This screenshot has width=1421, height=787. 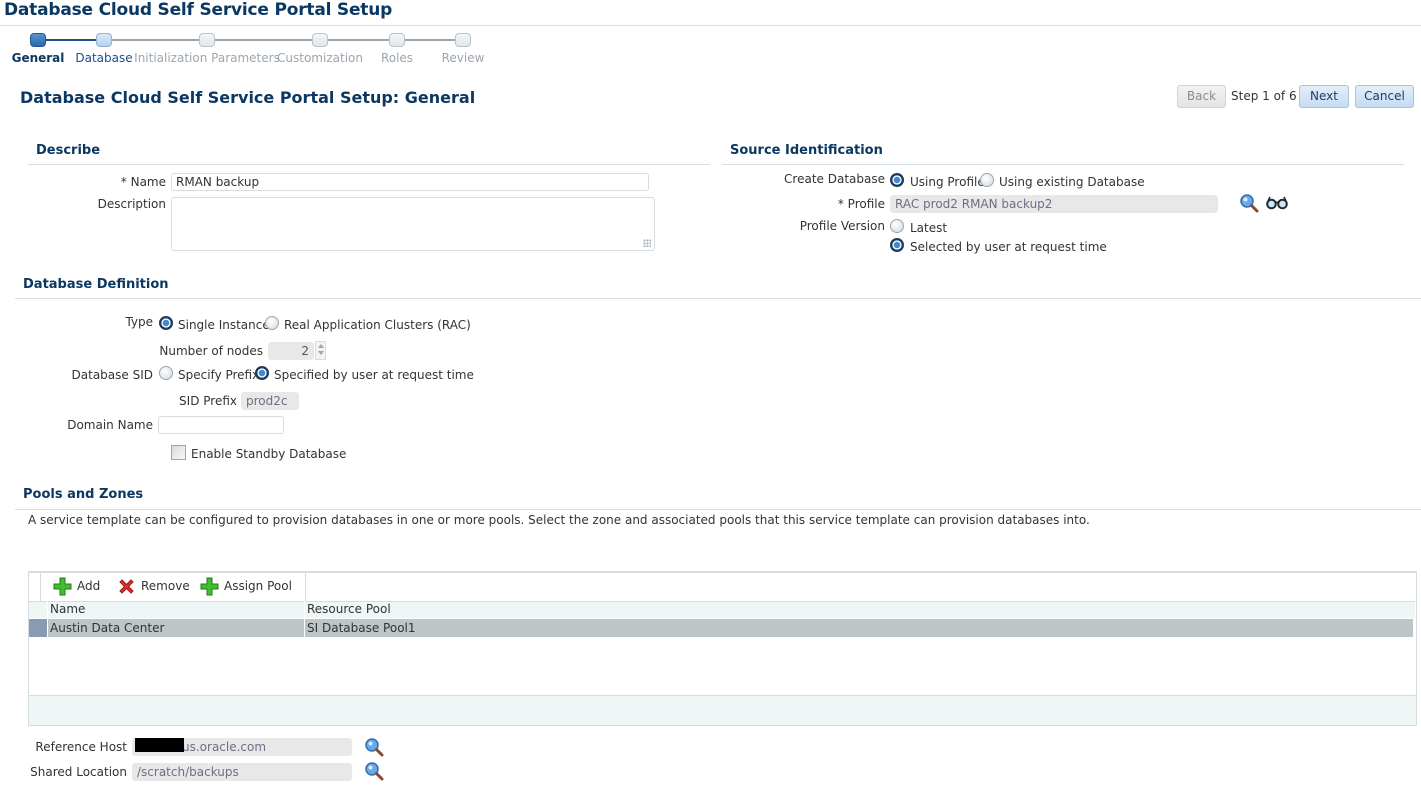 I want to click on assign-pool-button: Assign Pool, so click(x=246, y=586).